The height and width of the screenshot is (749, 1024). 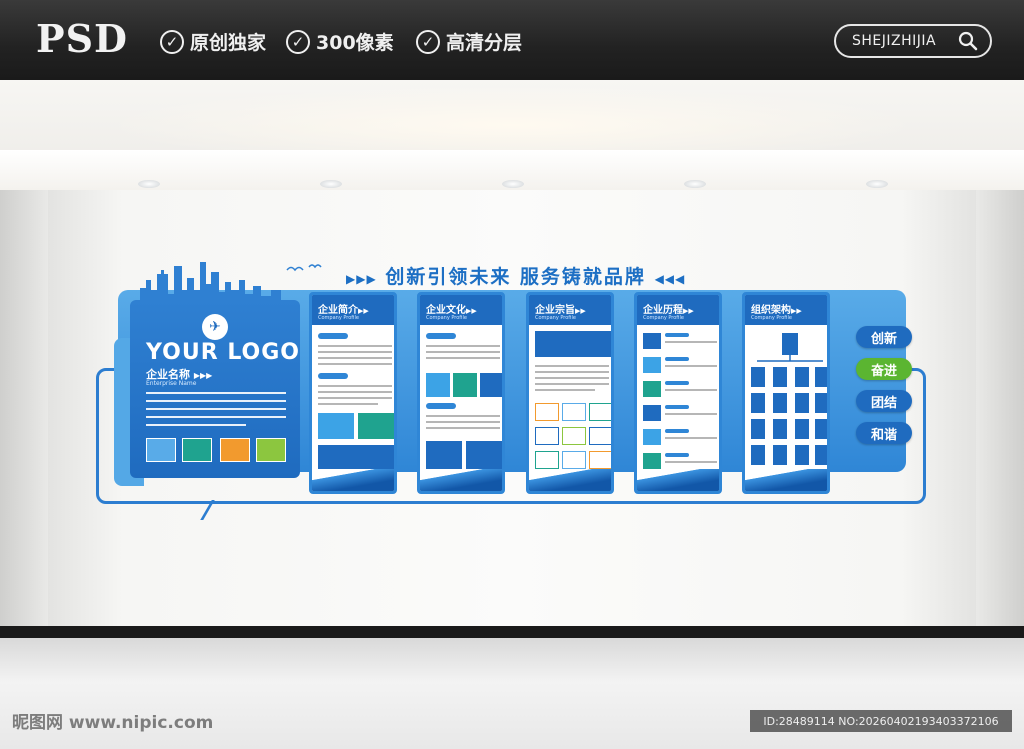 What do you see at coordinates (789, 399) in the screenshot?
I see `org-chart-icon` at bounding box center [789, 399].